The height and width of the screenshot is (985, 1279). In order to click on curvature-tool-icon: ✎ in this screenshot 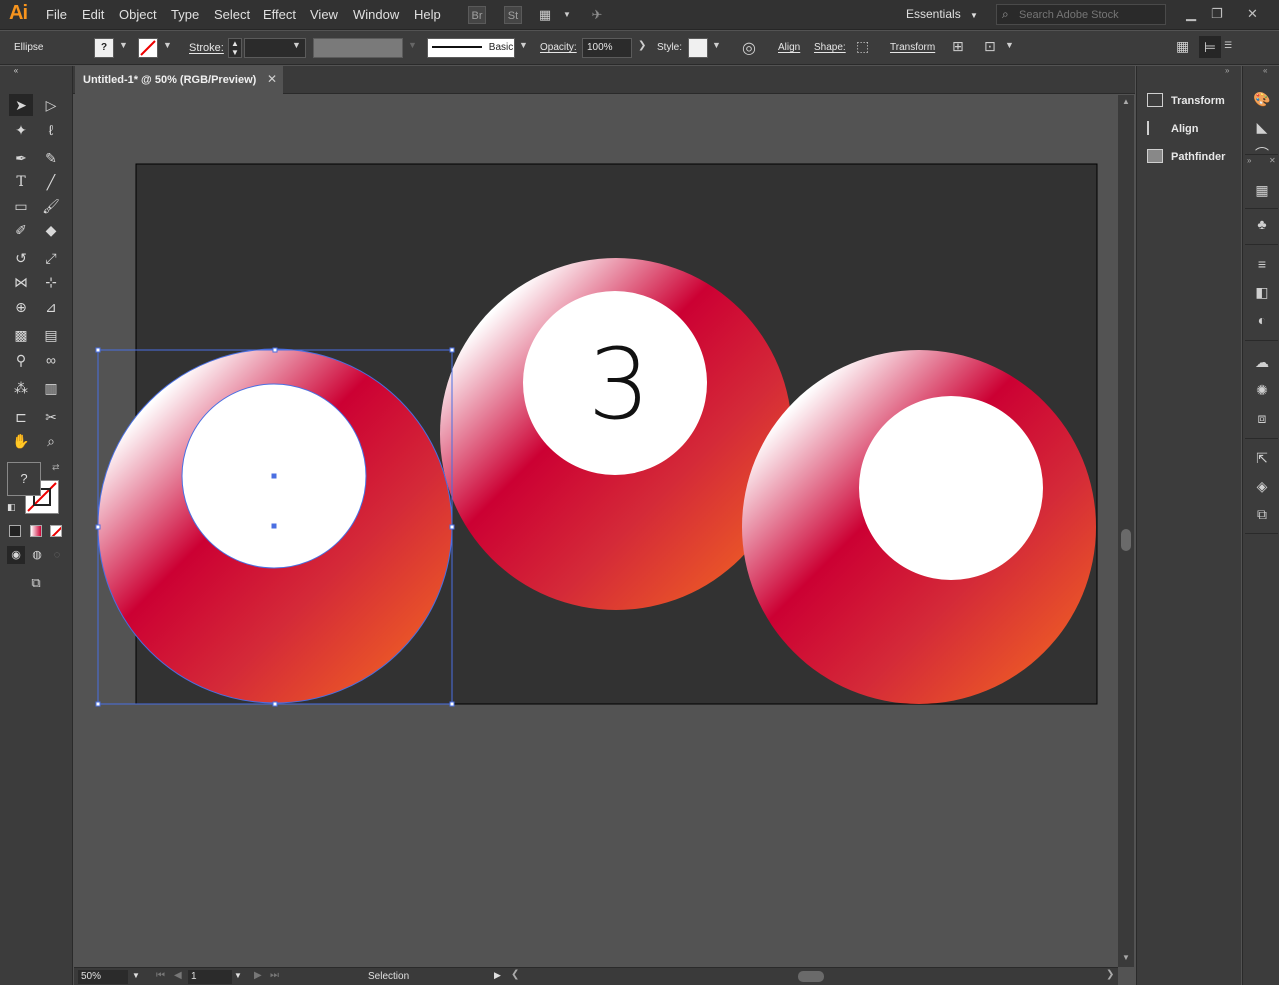, I will do `click(51, 158)`.